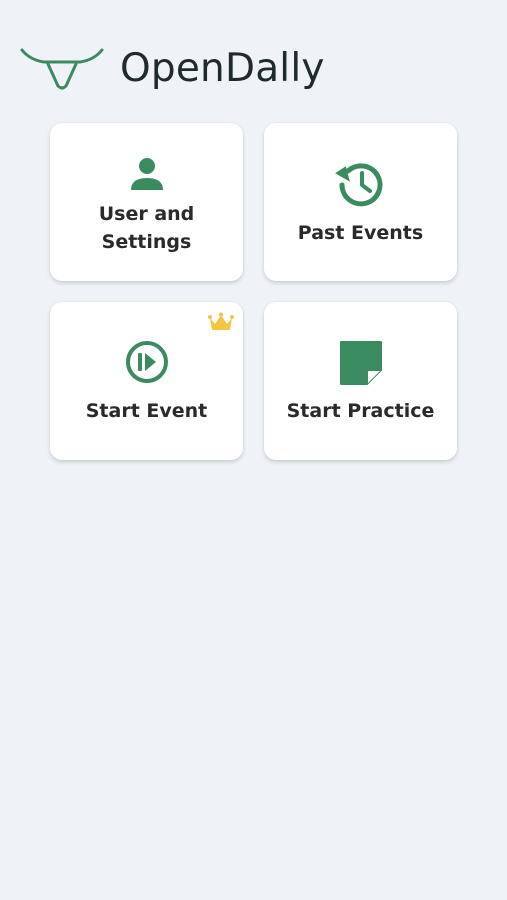 This screenshot has height=900, width=507. Describe the element at coordinates (146, 411) in the screenshot. I see `start-event-label: Start Event` at that location.